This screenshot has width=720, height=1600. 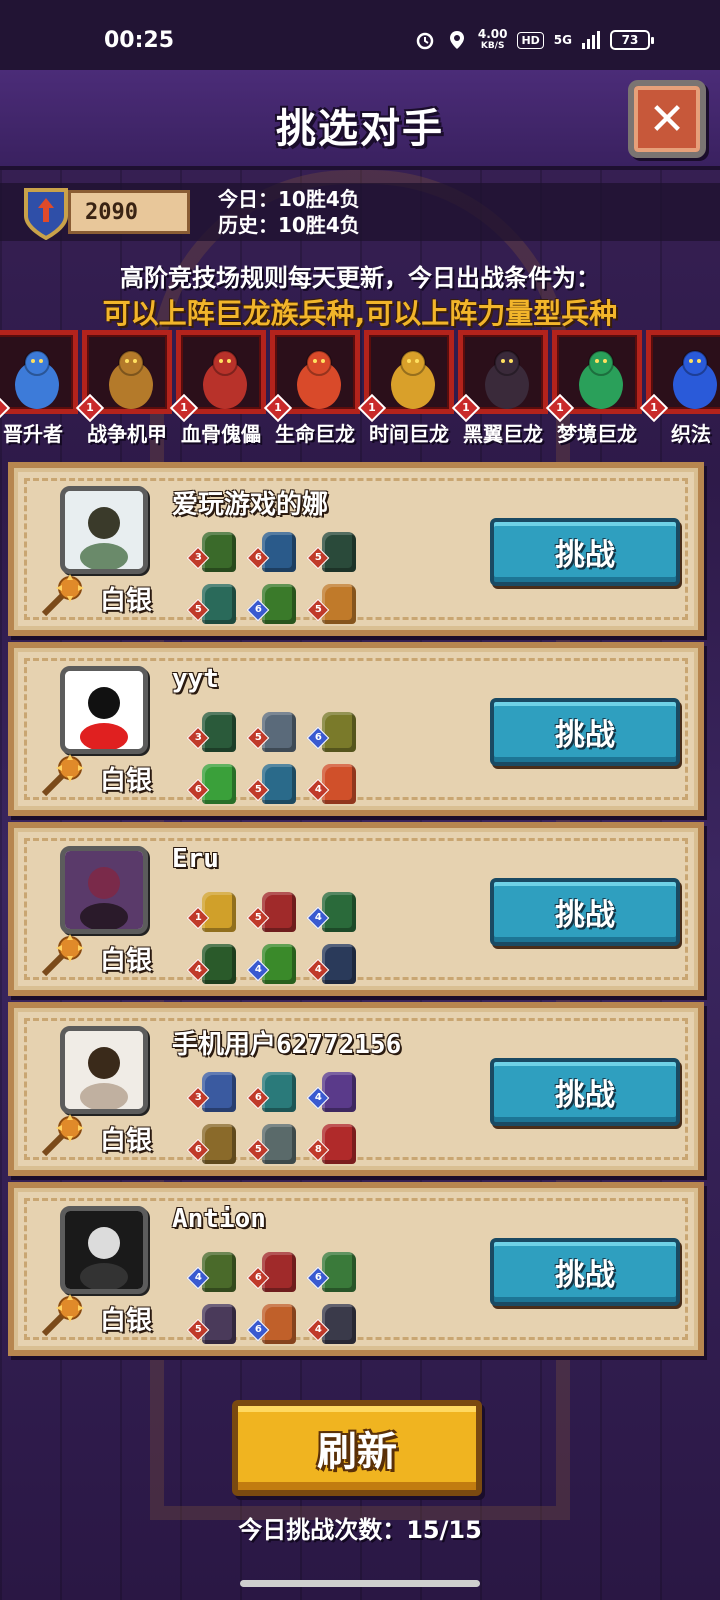 I want to click on signal-type: 5G, so click(x=562, y=40).